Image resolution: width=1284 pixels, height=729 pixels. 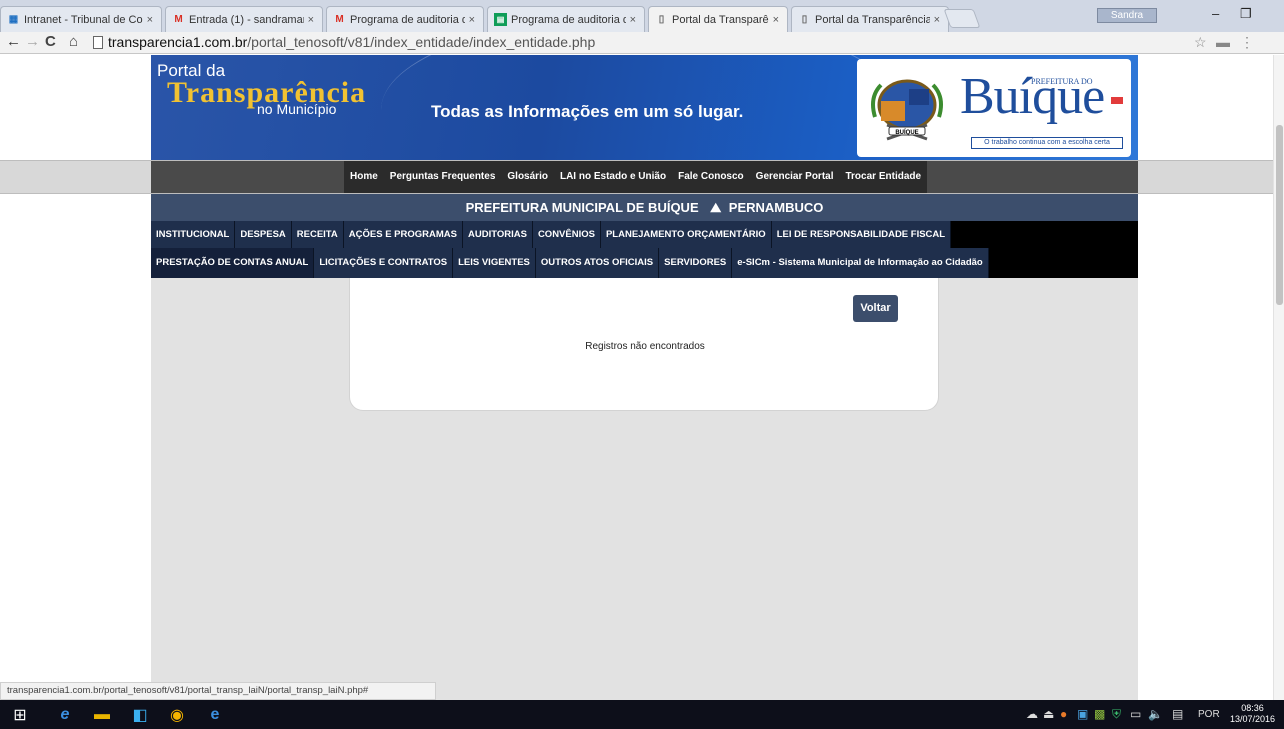 What do you see at coordinates (598, 263) in the screenshot?
I see `menu-outros-atos: OUTROS ATOS OFICIAIS` at bounding box center [598, 263].